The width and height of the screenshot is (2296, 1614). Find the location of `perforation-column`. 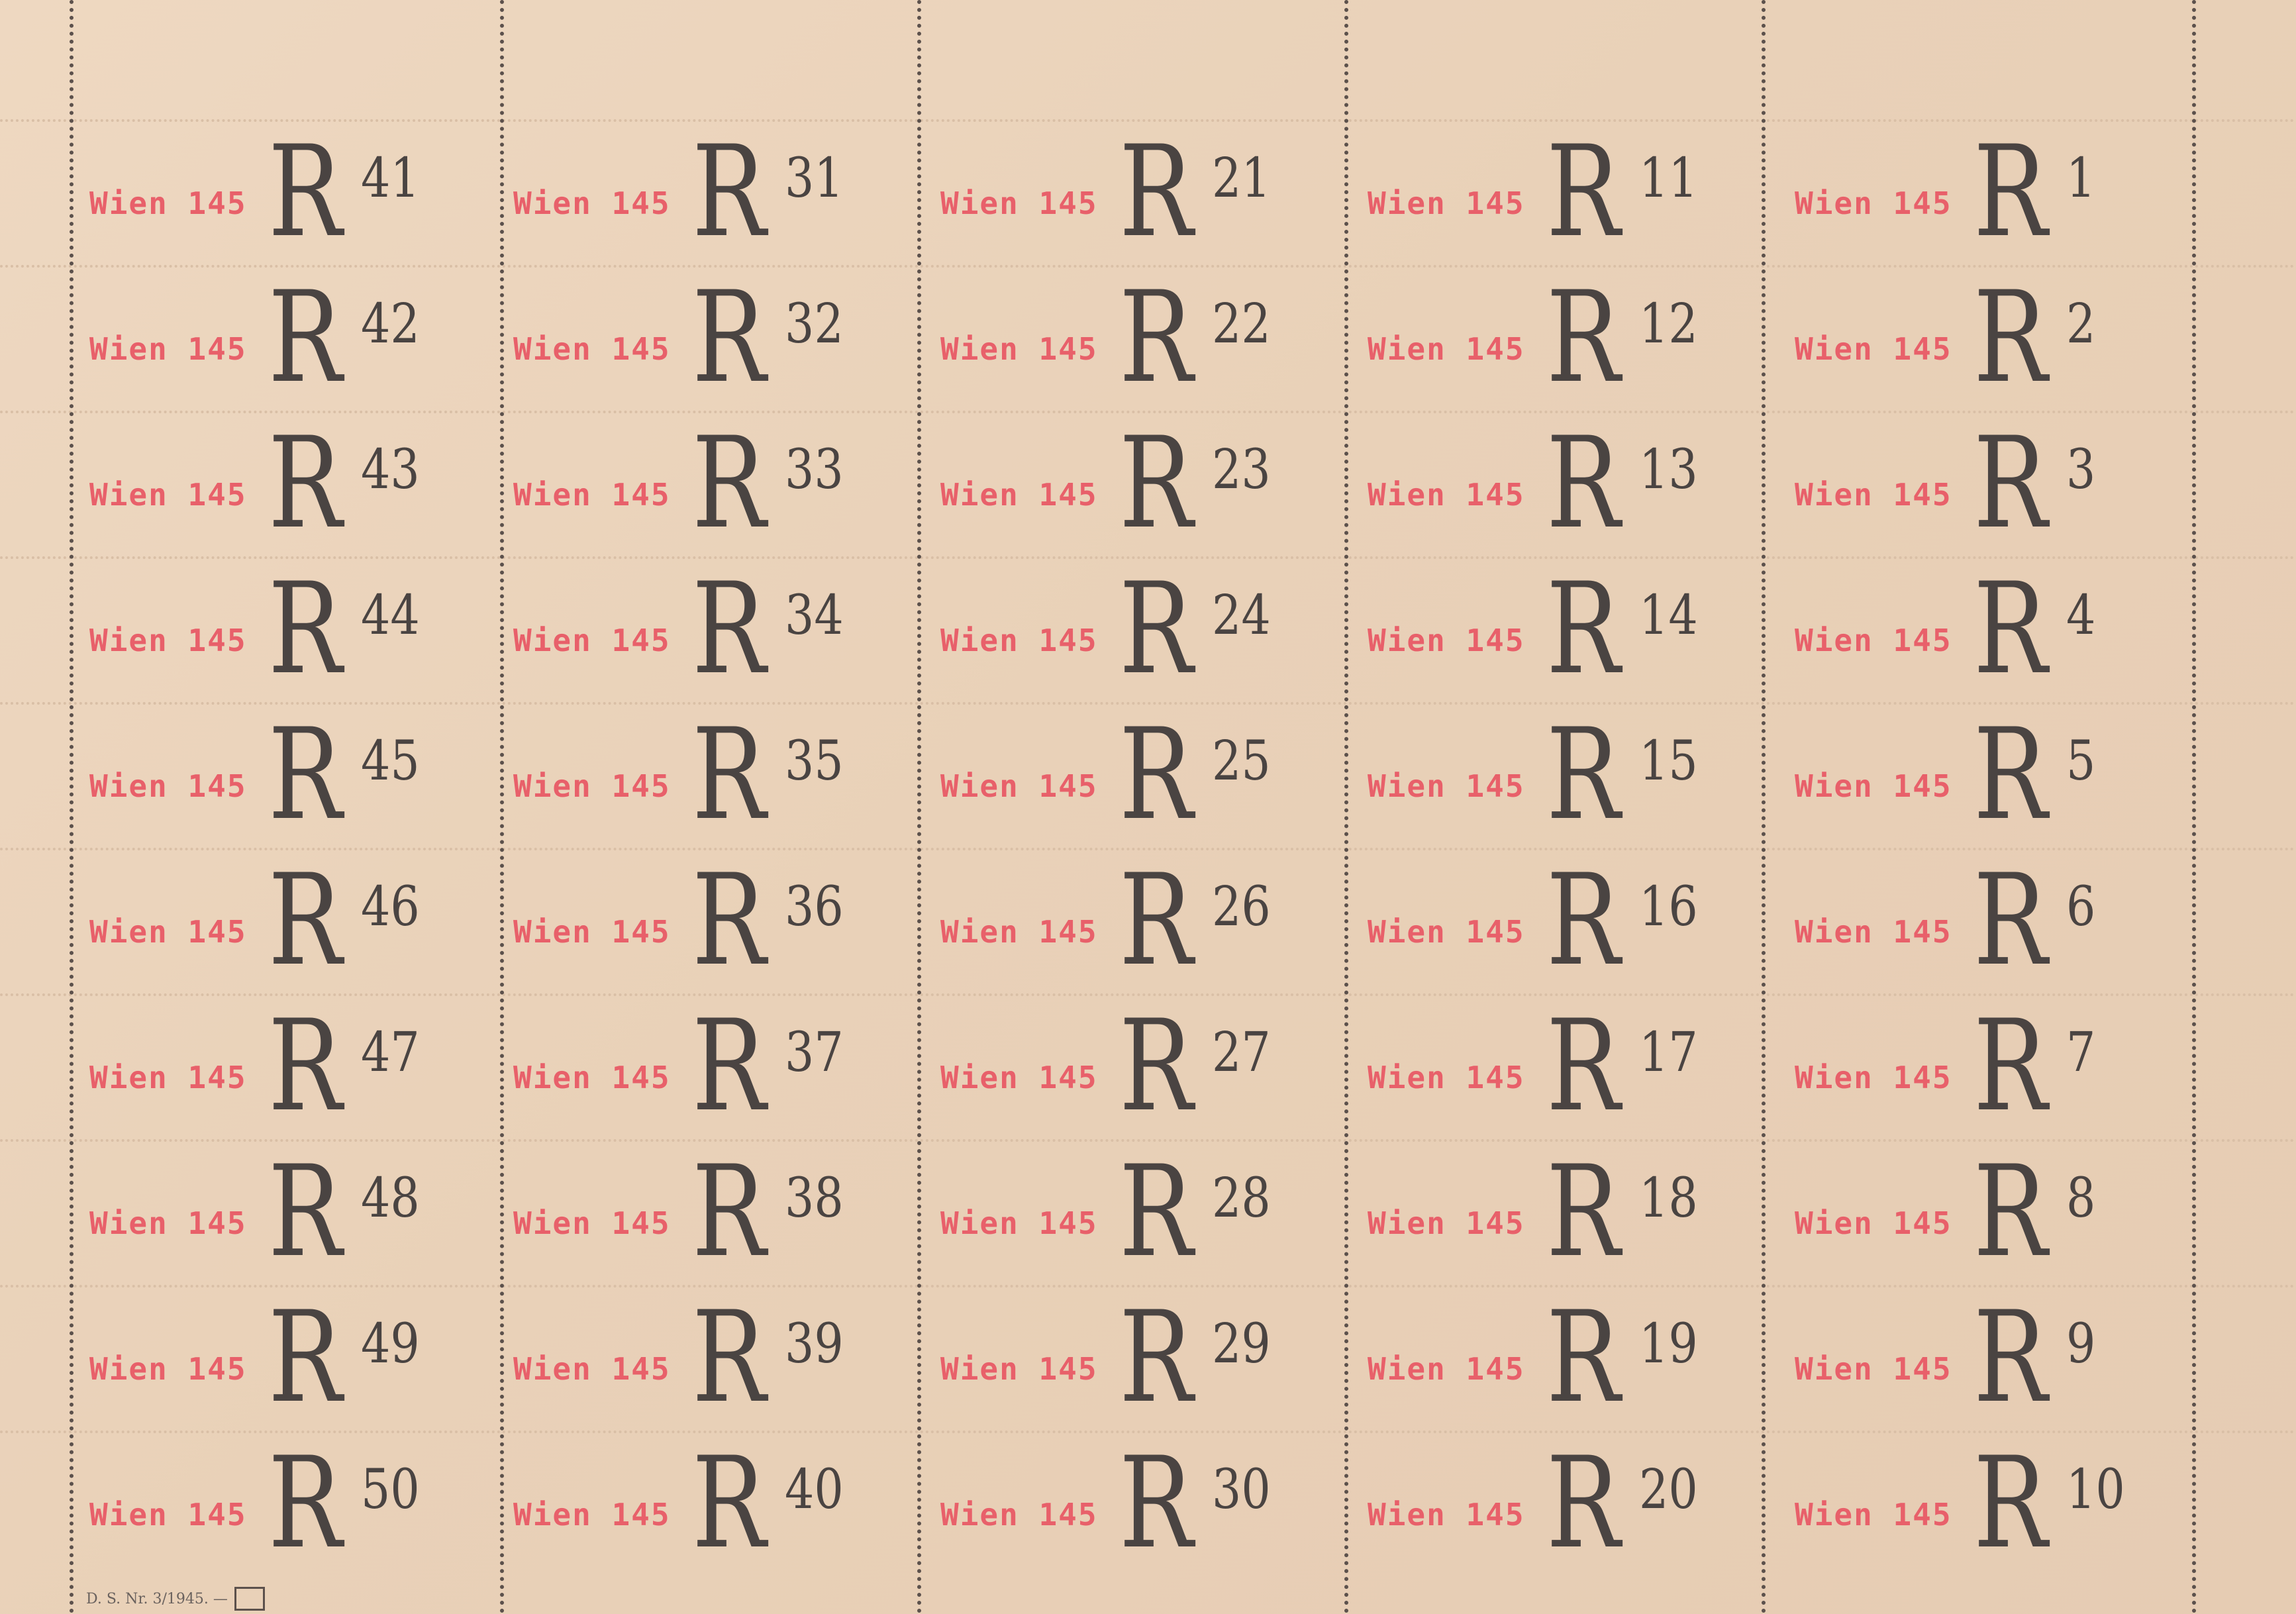

perforation-column is located at coordinates (1764, 807).